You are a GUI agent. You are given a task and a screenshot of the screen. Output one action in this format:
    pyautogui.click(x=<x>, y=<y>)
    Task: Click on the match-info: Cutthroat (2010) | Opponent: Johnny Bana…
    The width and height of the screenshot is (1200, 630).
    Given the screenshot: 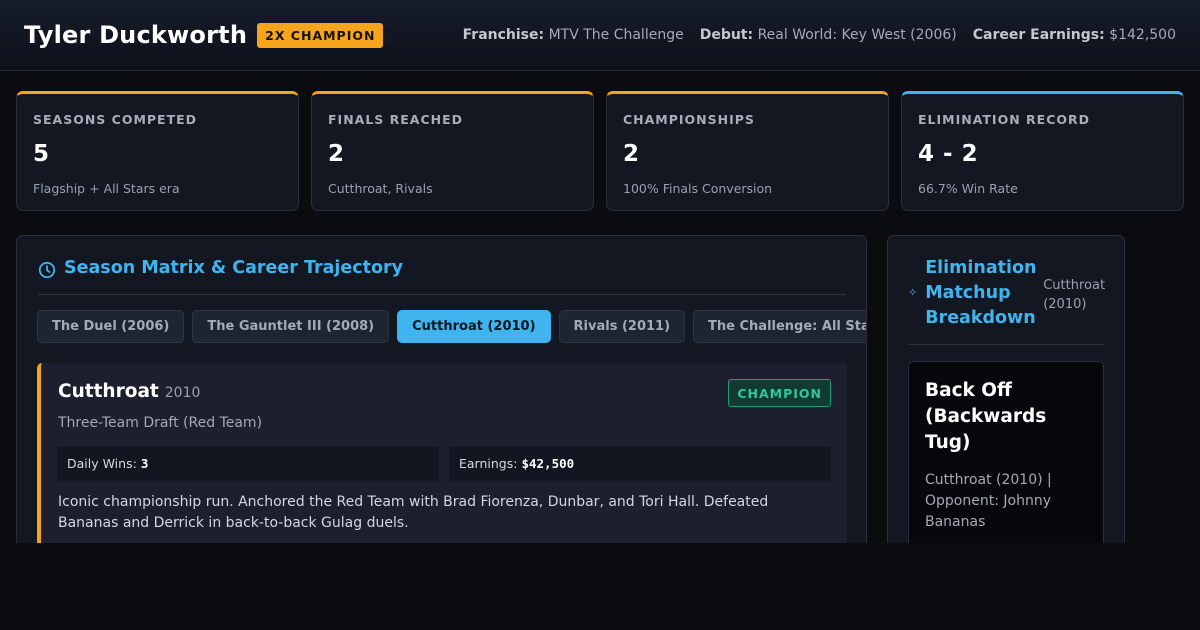 What is the action you would take?
    pyautogui.click(x=988, y=501)
    